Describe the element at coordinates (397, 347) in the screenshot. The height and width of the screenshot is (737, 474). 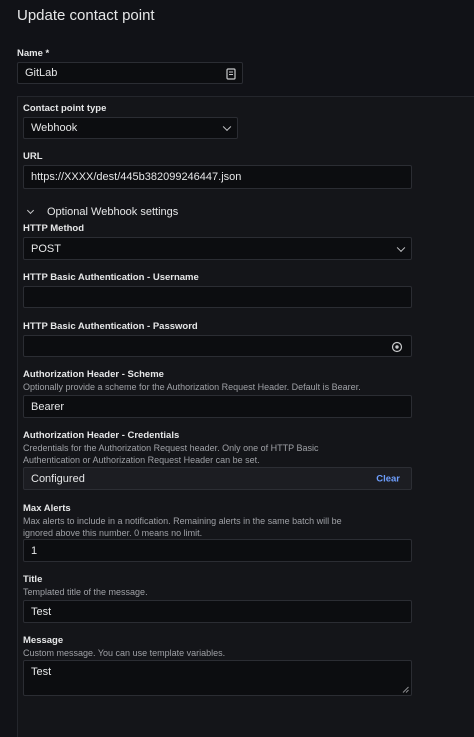
I see `eye-icon` at that location.